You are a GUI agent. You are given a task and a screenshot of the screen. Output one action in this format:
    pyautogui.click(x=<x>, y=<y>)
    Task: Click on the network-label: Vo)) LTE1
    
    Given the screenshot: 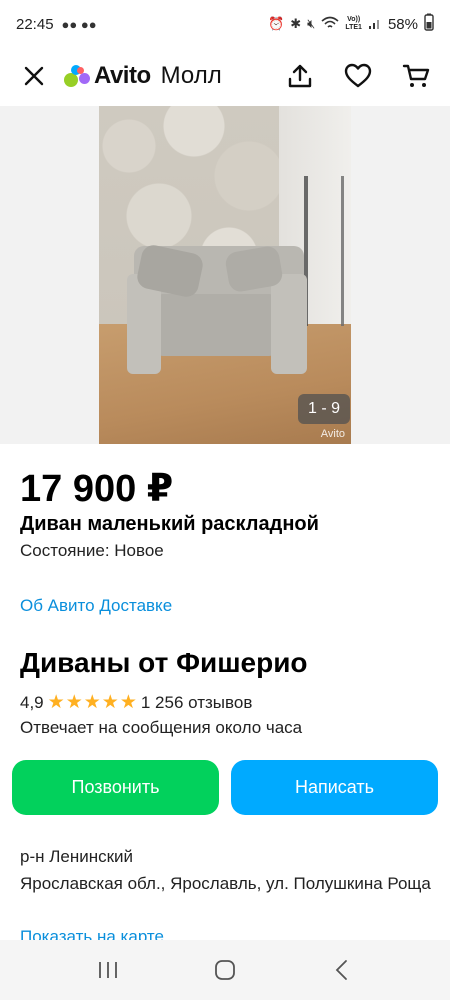 What is the action you would take?
    pyautogui.click(x=353, y=23)
    